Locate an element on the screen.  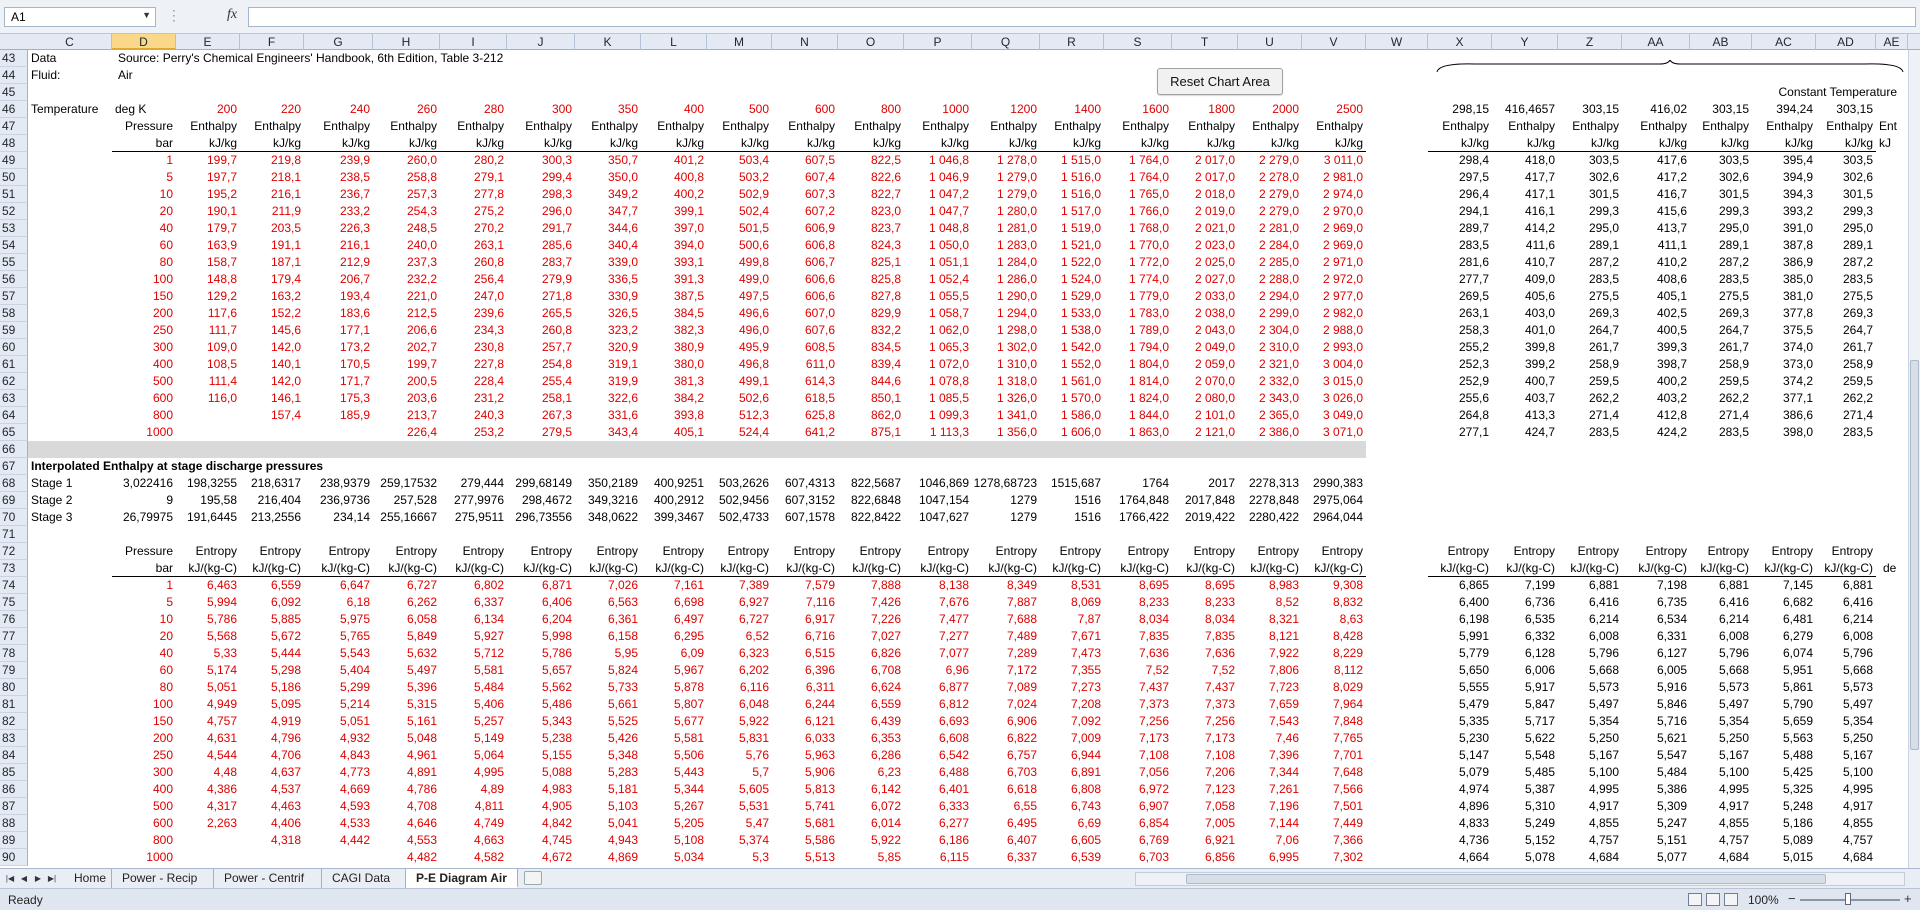
row-header: 78 is located at coordinates (14, 653).